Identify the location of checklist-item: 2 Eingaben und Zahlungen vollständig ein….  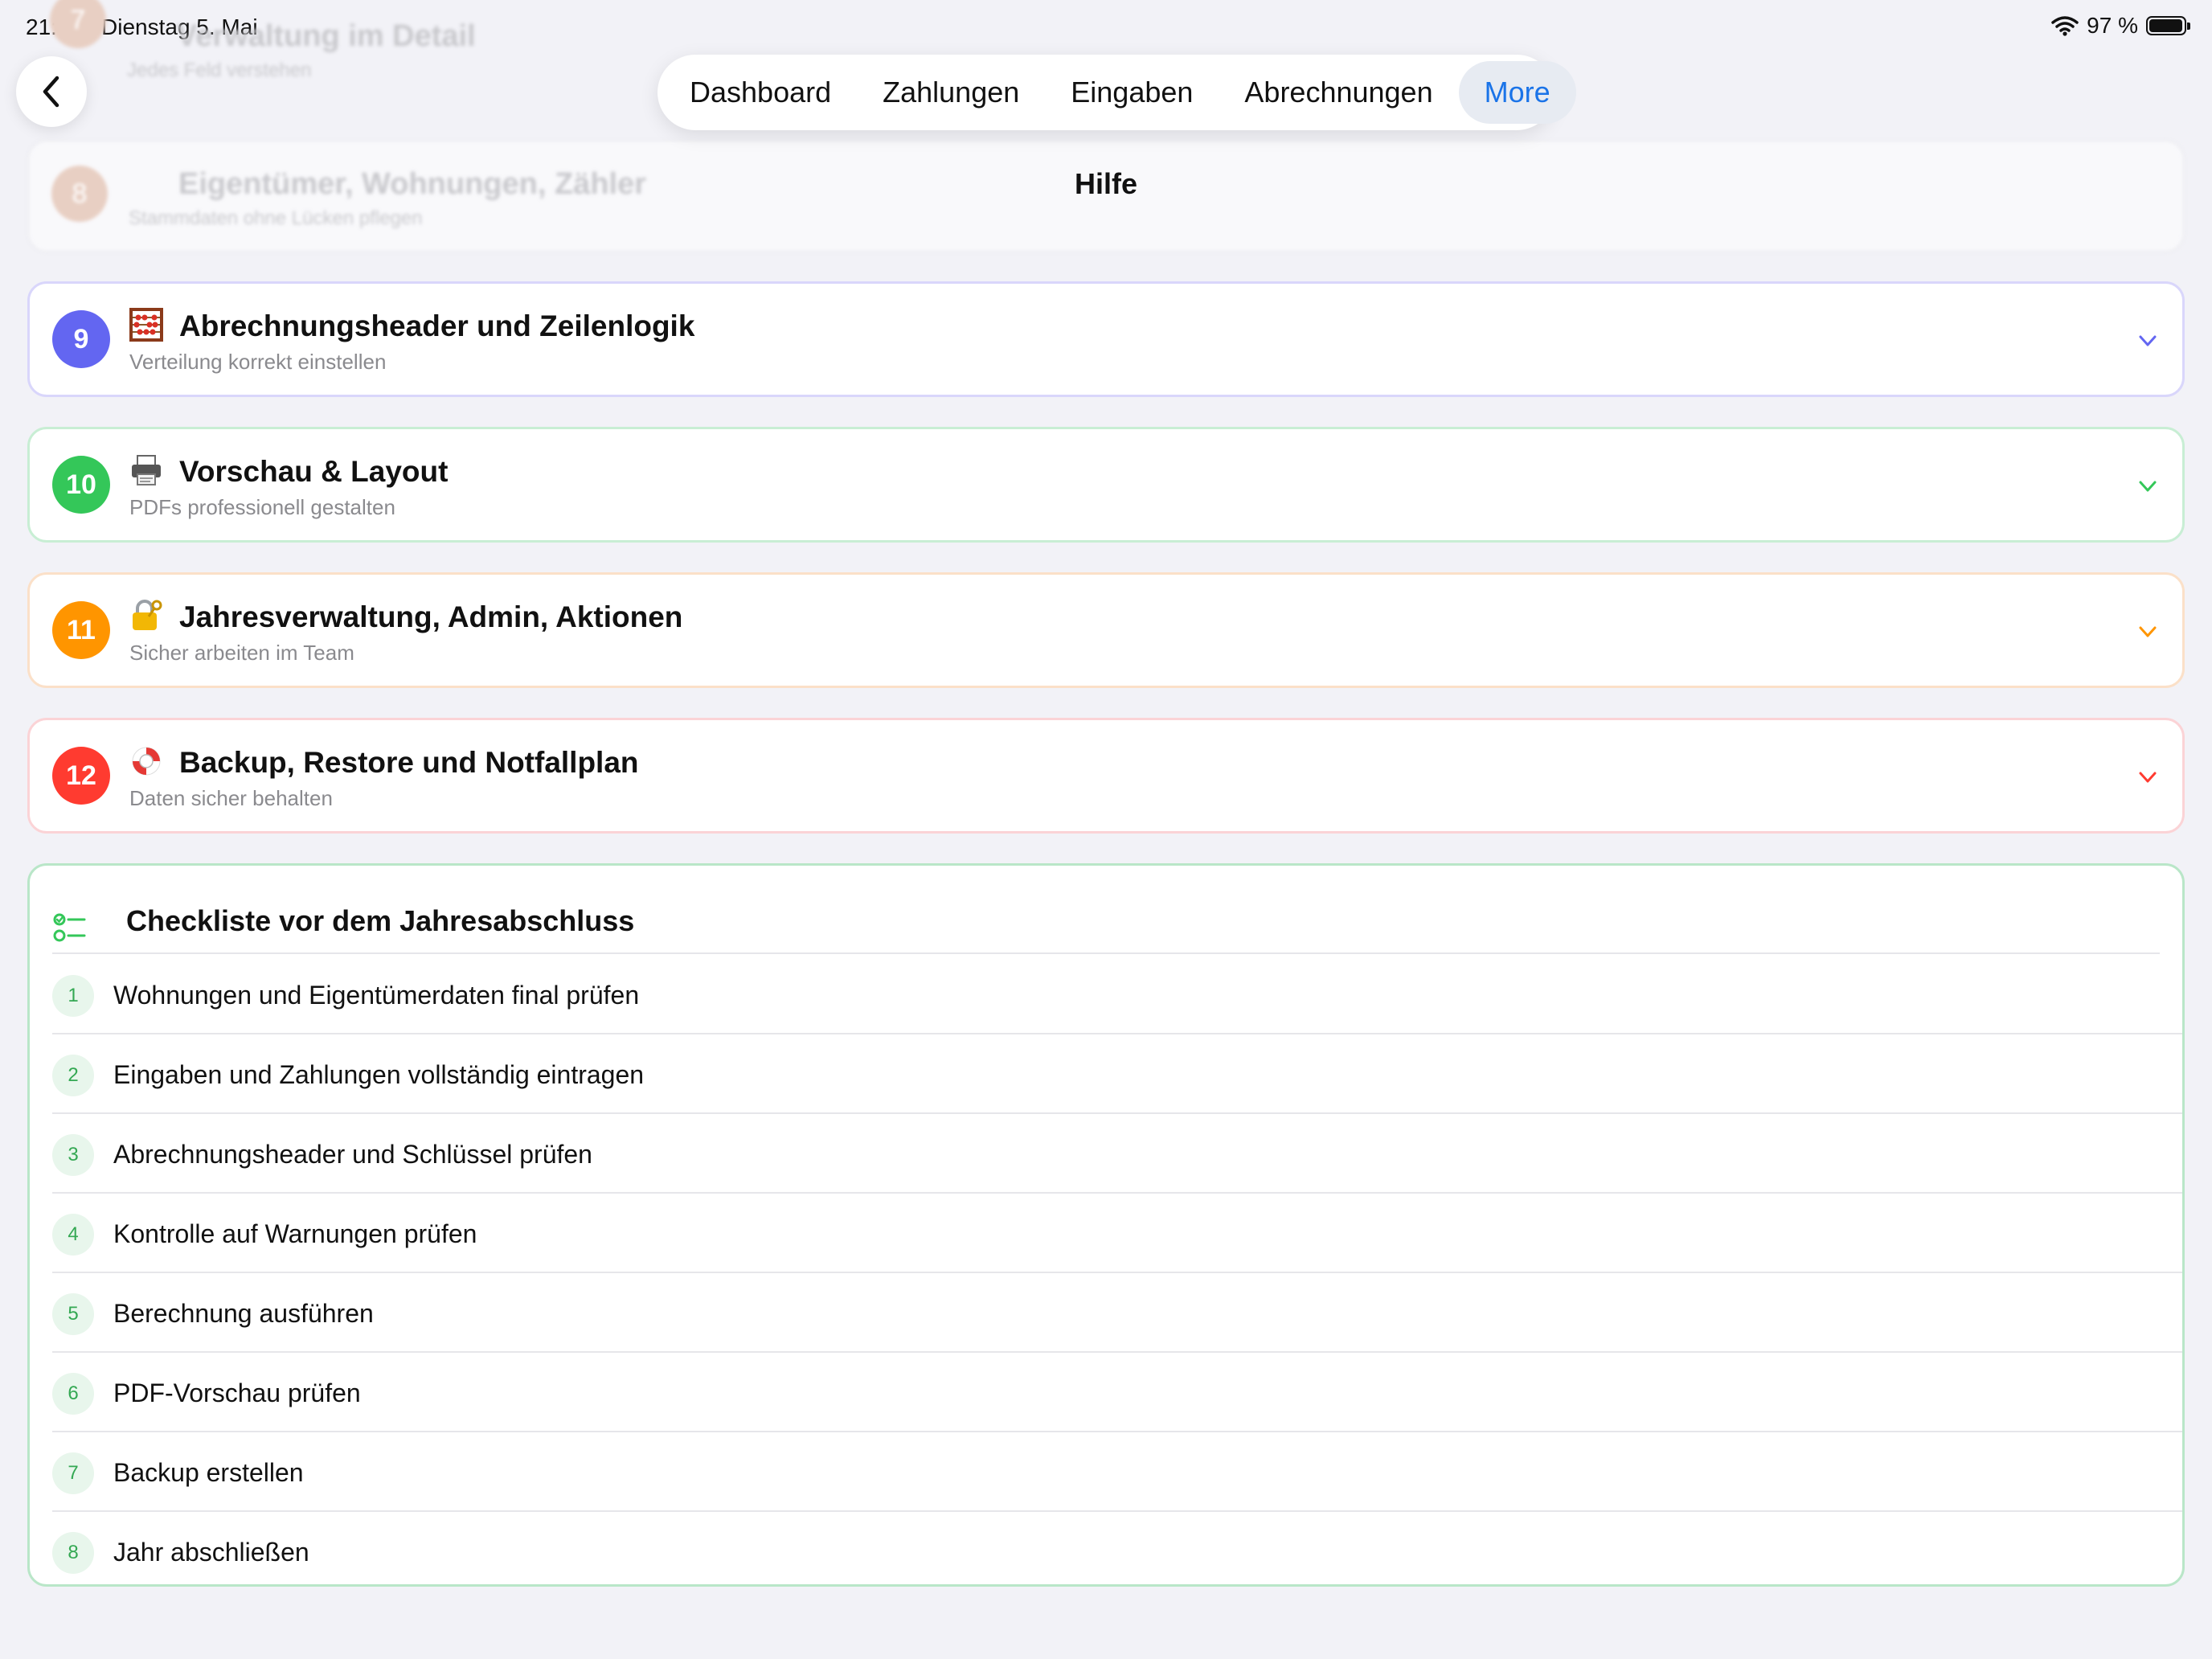
(1117, 1074).